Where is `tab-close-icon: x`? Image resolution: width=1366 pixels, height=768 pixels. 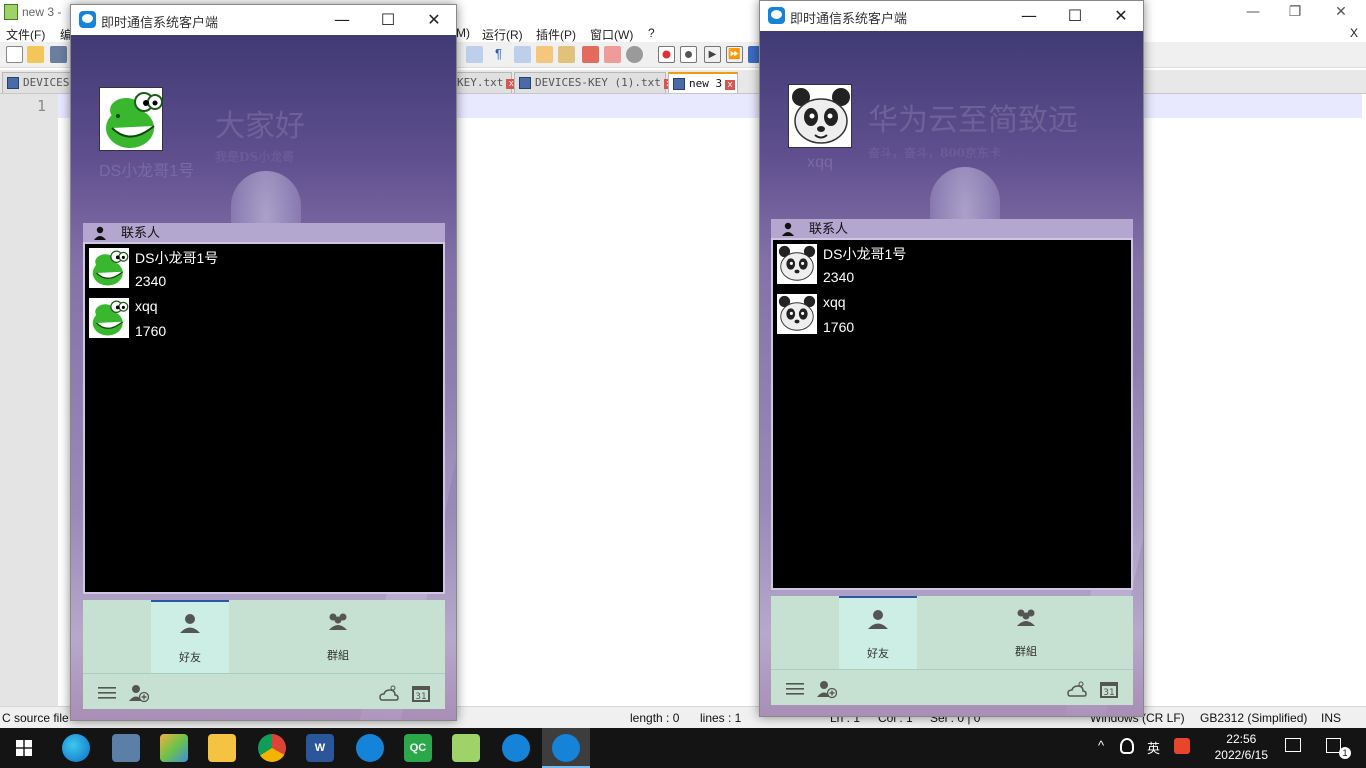 tab-close-icon: x is located at coordinates (730, 85).